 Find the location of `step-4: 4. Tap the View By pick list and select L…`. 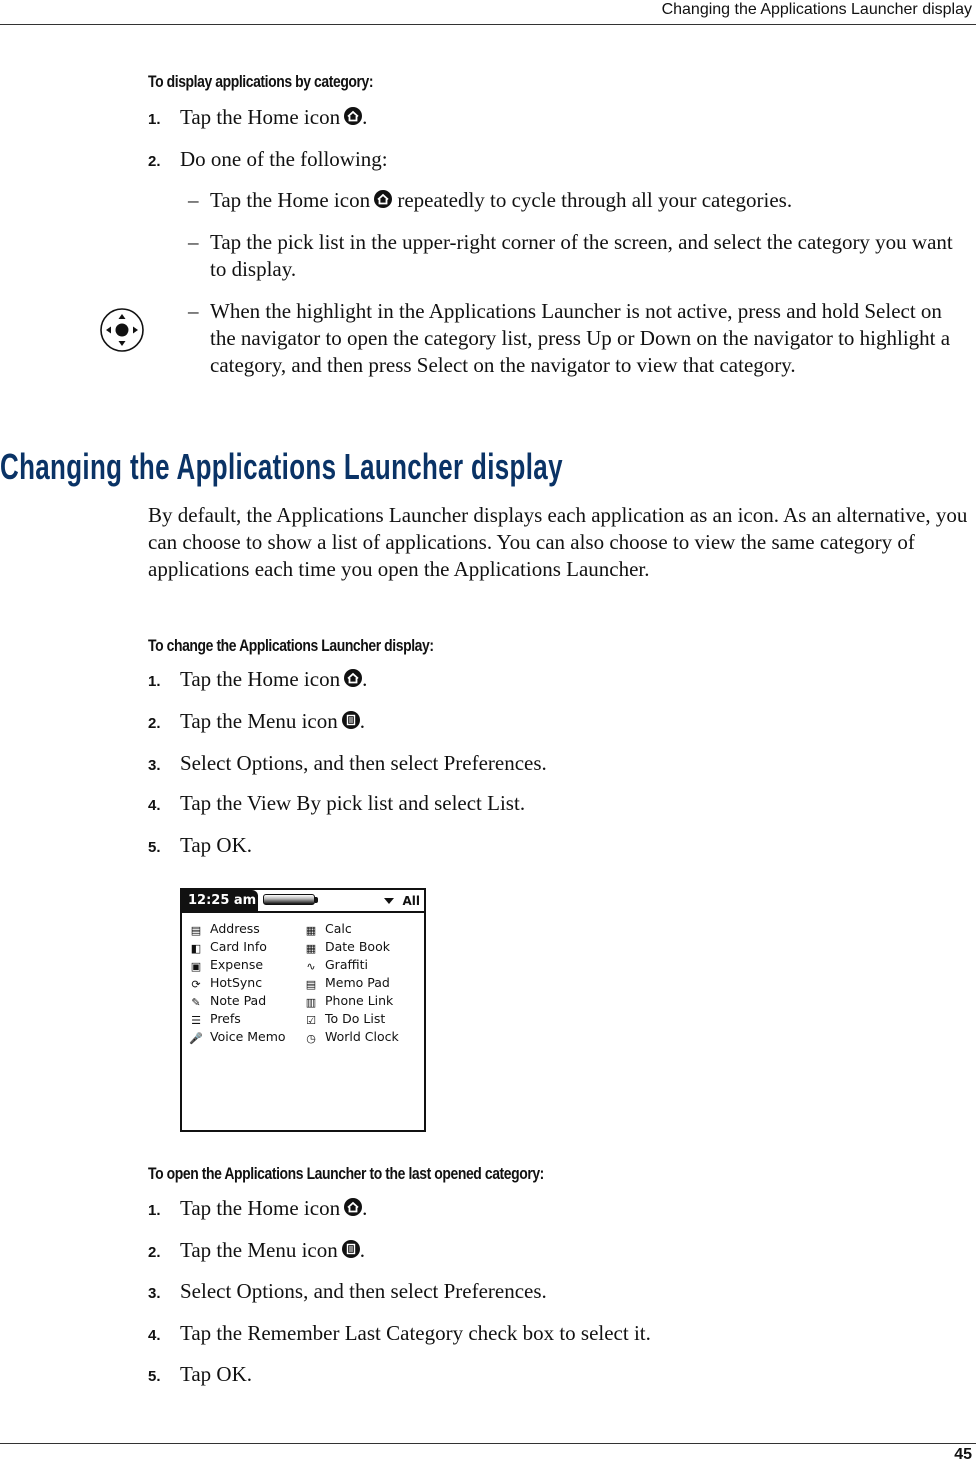

step-4: 4. Tap the View By pick list and select L… is located at coordinates (336, 804).